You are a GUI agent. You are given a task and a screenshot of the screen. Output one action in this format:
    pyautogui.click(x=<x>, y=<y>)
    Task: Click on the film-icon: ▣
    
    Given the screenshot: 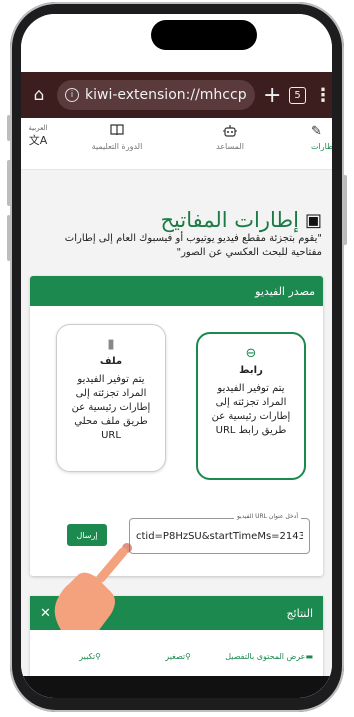 What is the action you would take?
    pyautogui.click(x=313, y=220)
    